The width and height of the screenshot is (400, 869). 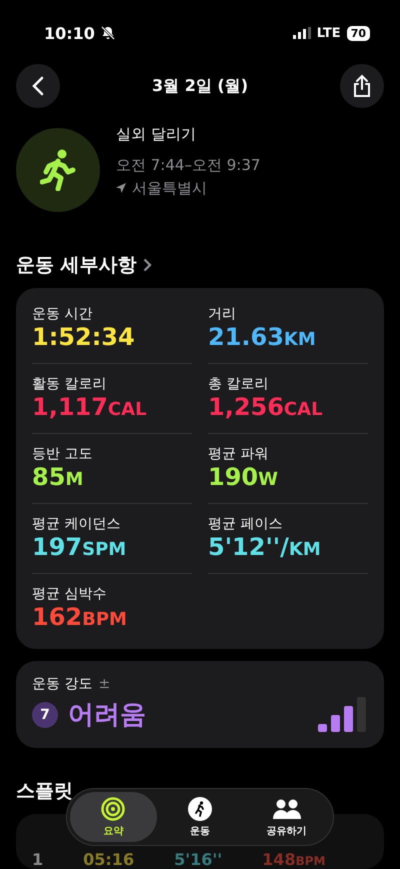 What do you see at coordinates (287, 808) in the screenshot?
I see `people-icon` at bounding box center [287, 808].